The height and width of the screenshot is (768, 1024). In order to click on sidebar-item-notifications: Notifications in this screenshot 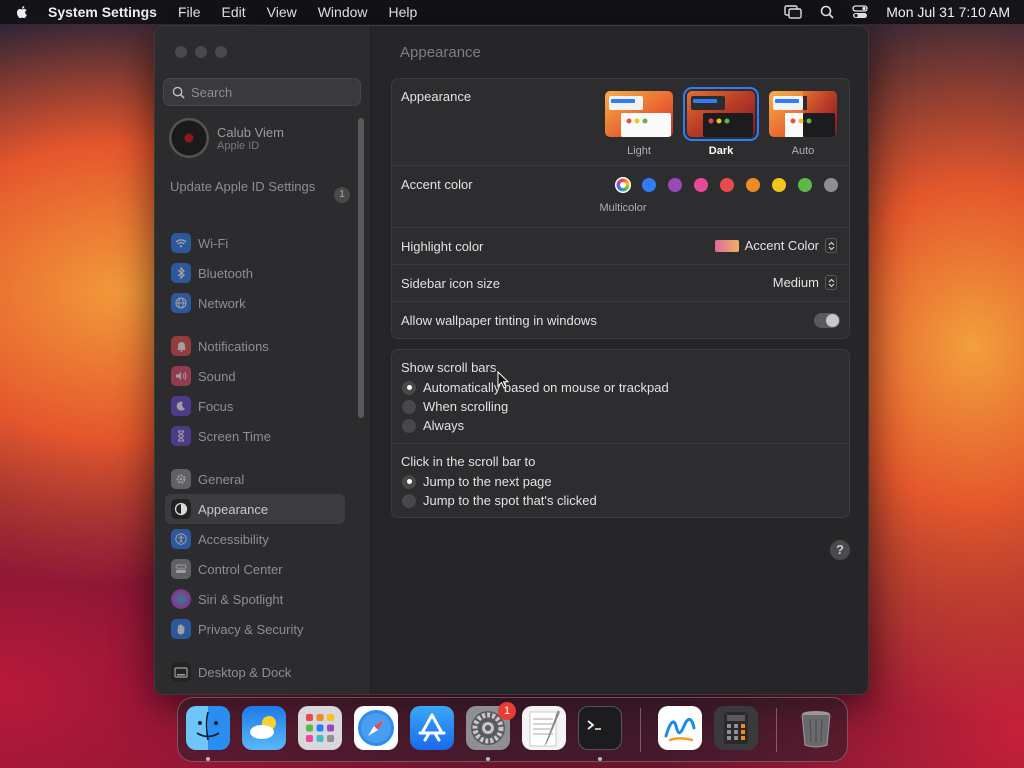, I will do `click(255, 346)`.